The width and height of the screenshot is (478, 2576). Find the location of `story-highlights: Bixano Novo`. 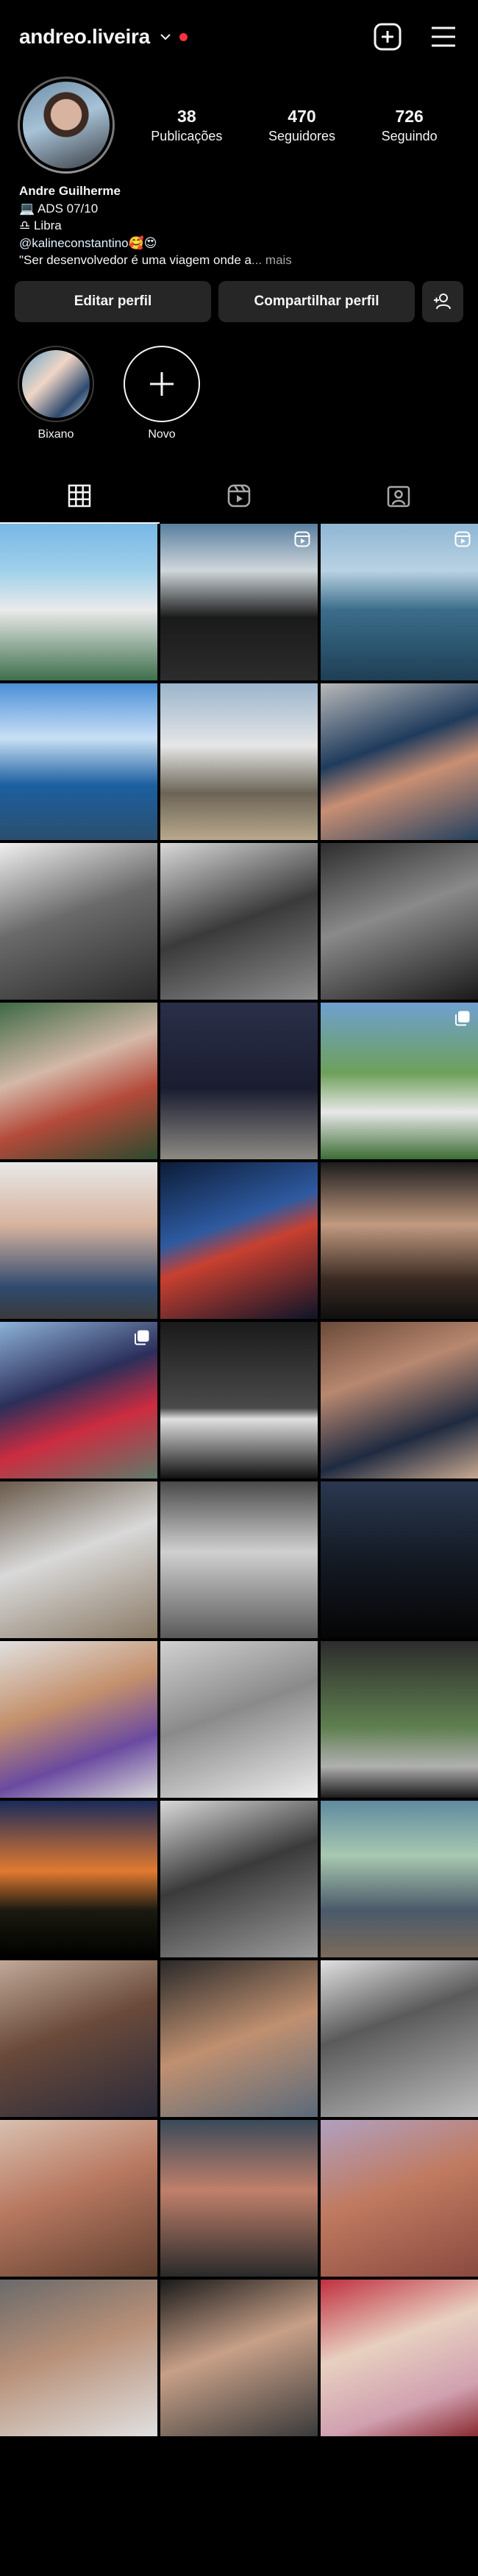

story-highlights: Bixano Novo is located at coordinates (239, 381).